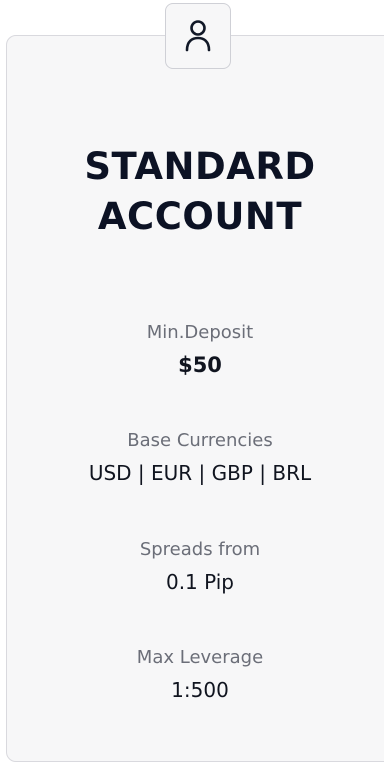 The height and width of the screenshot is (775, 384). Describe the element at coordinates (192, 675) in the screenshot. I see `max-leverage-stat: Max Leverage 1:500` at that location.